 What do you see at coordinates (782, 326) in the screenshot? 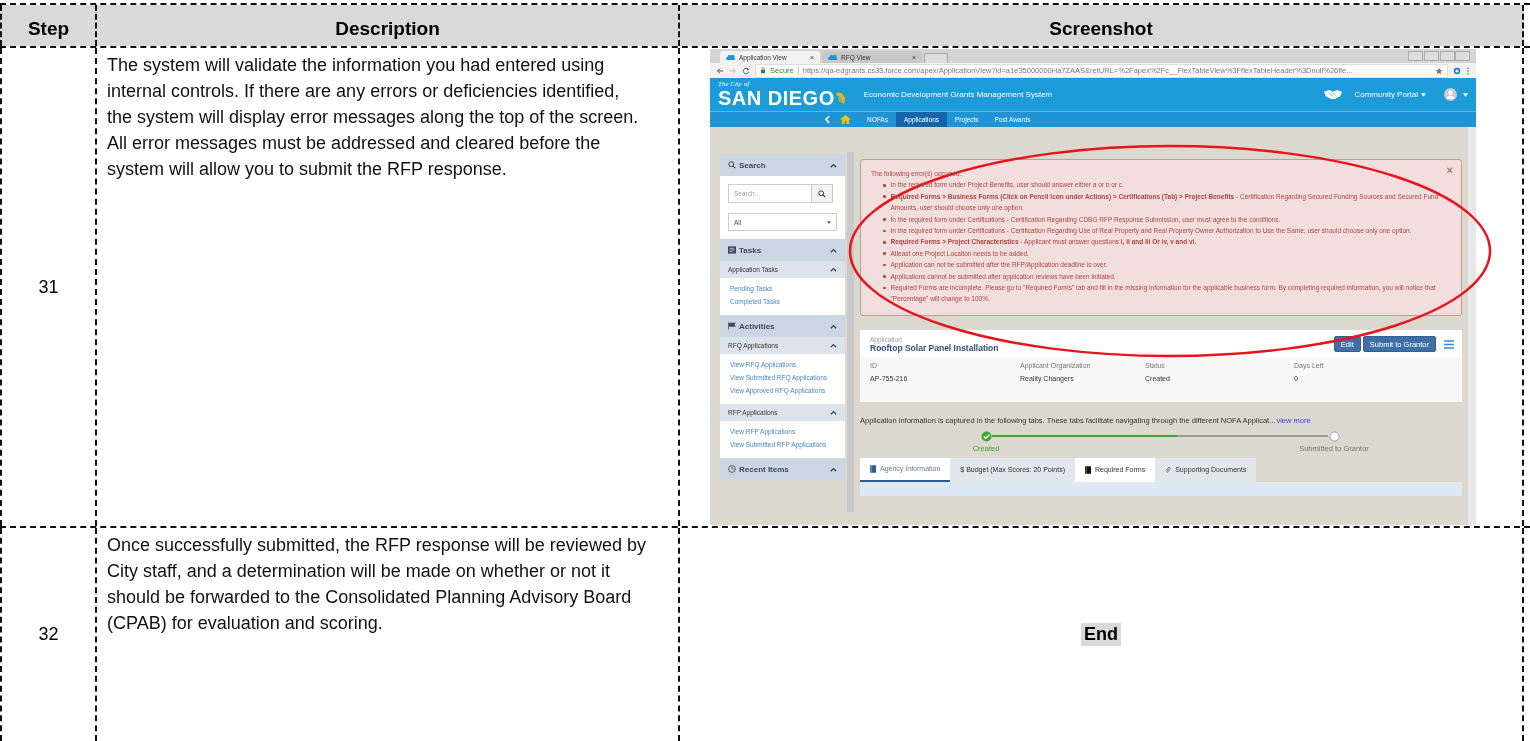
I see `sidebar-section-header: Activities` at bounding box center [782, 326].